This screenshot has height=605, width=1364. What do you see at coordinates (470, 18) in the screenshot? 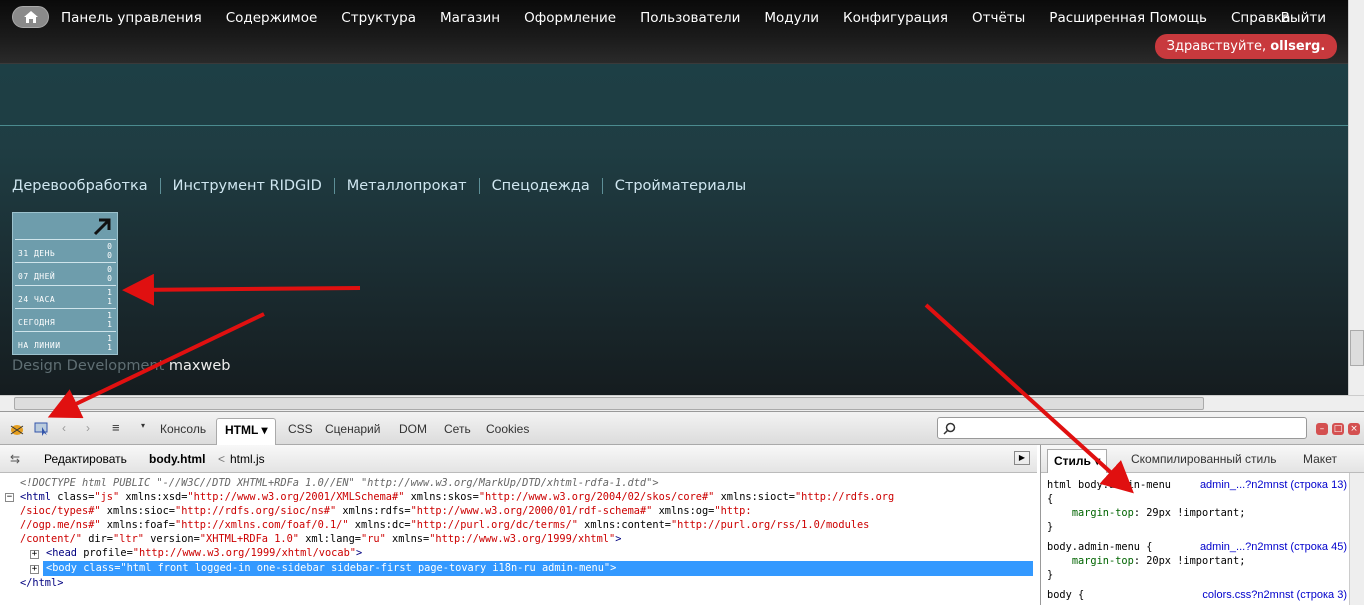
I see `admin-menu-item-store: Магазин` at bounding box center [470, 18].